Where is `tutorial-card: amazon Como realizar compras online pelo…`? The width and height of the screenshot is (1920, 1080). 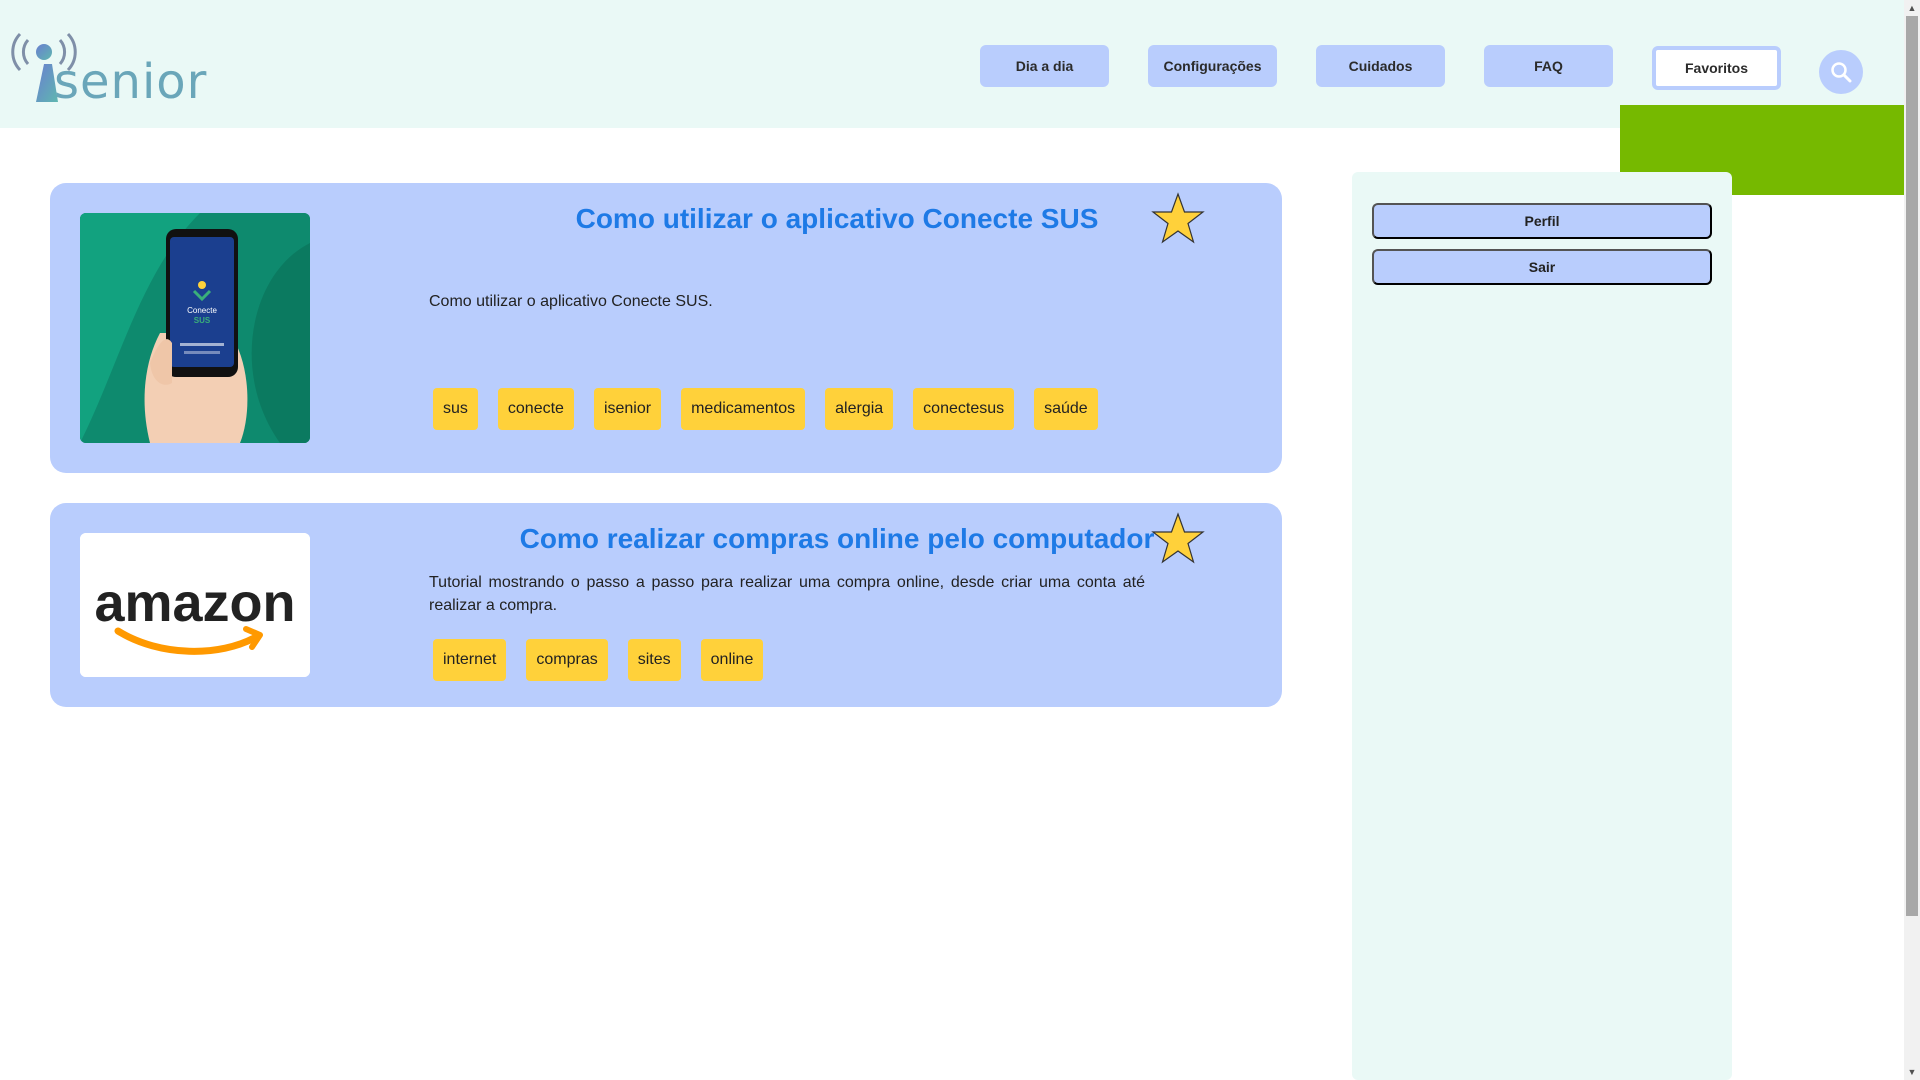 tutorial-card: amazon Como realizar compras online pelo… is located at coordinates (666, 605).